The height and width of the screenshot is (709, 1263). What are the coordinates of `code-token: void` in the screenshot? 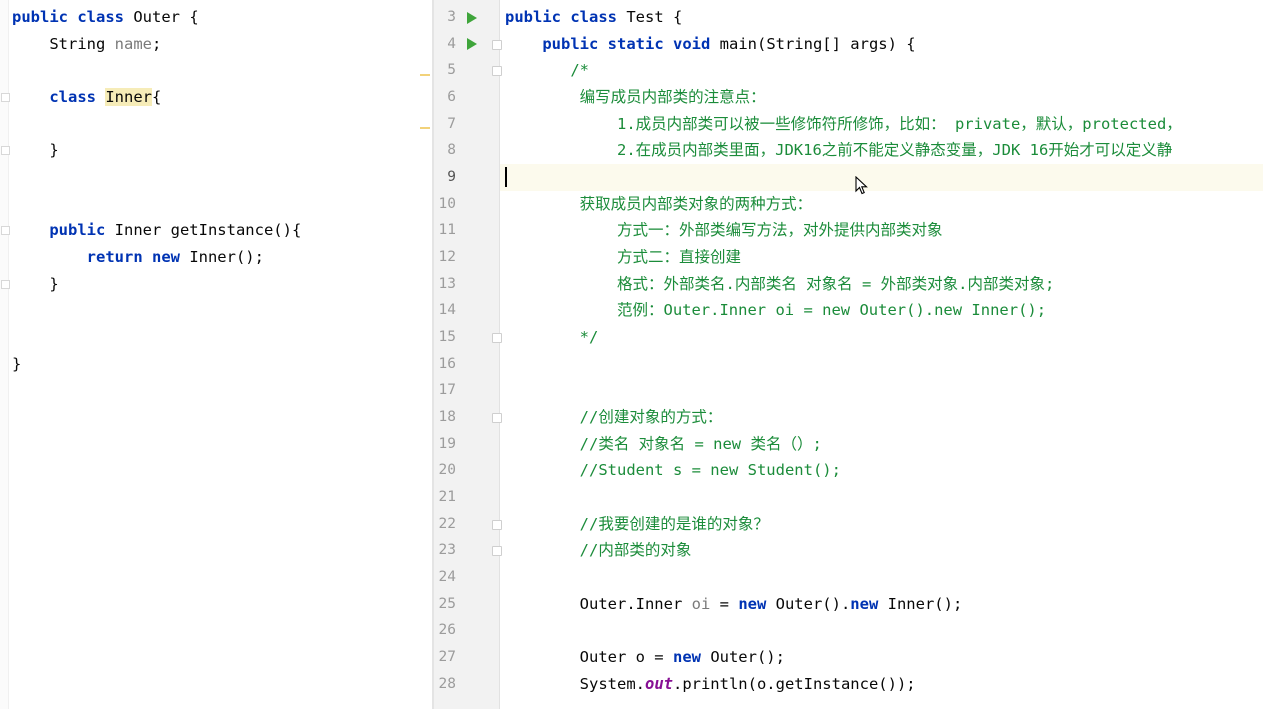 It's located at (696, 43).